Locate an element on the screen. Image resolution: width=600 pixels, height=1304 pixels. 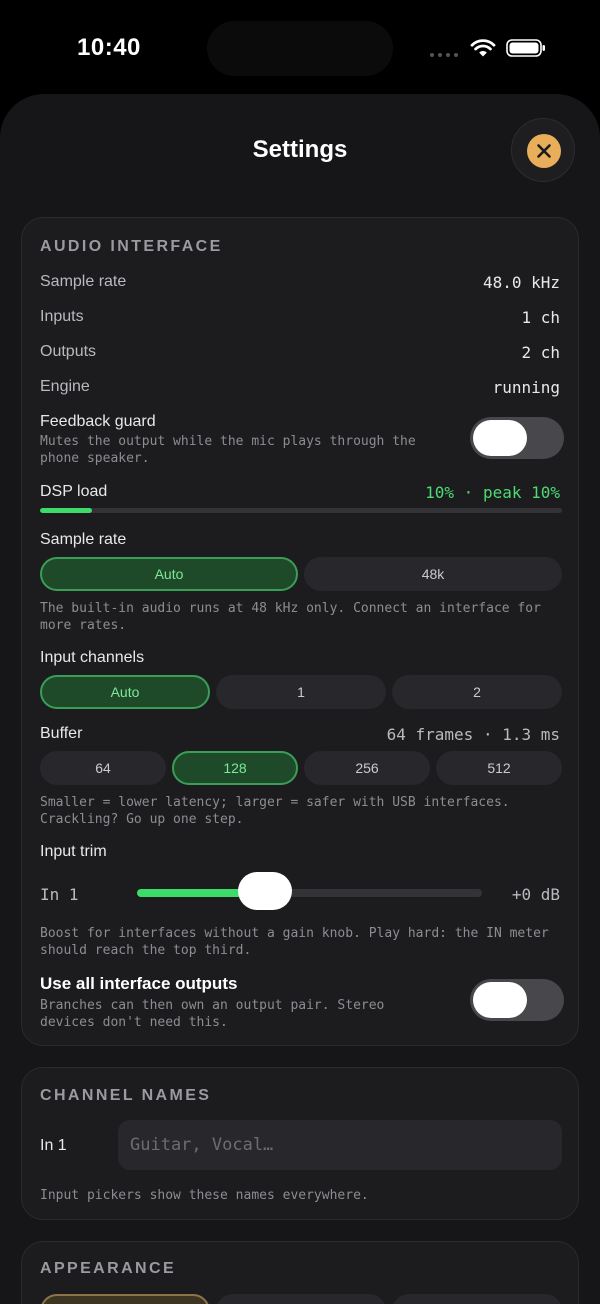
dsp-load-meter-fill is located at coordinates (66, 510).